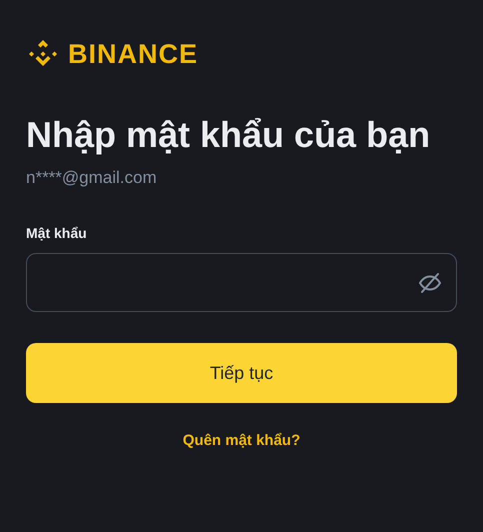 This screenshot has width=483, height=532. What do you see at coordinates (241, 282) in the screenshot?
I see `password-field` at bounding box center [241, 282].